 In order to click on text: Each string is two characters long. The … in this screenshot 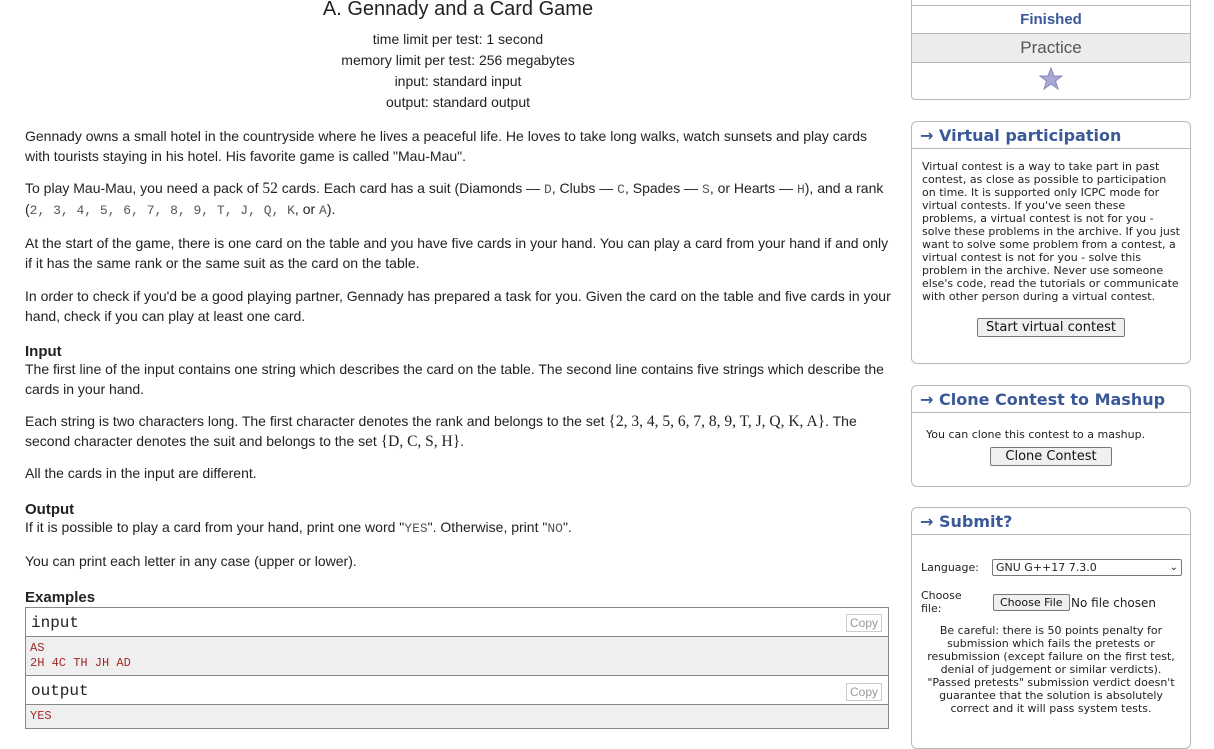, I will do `click(317, 421)`.